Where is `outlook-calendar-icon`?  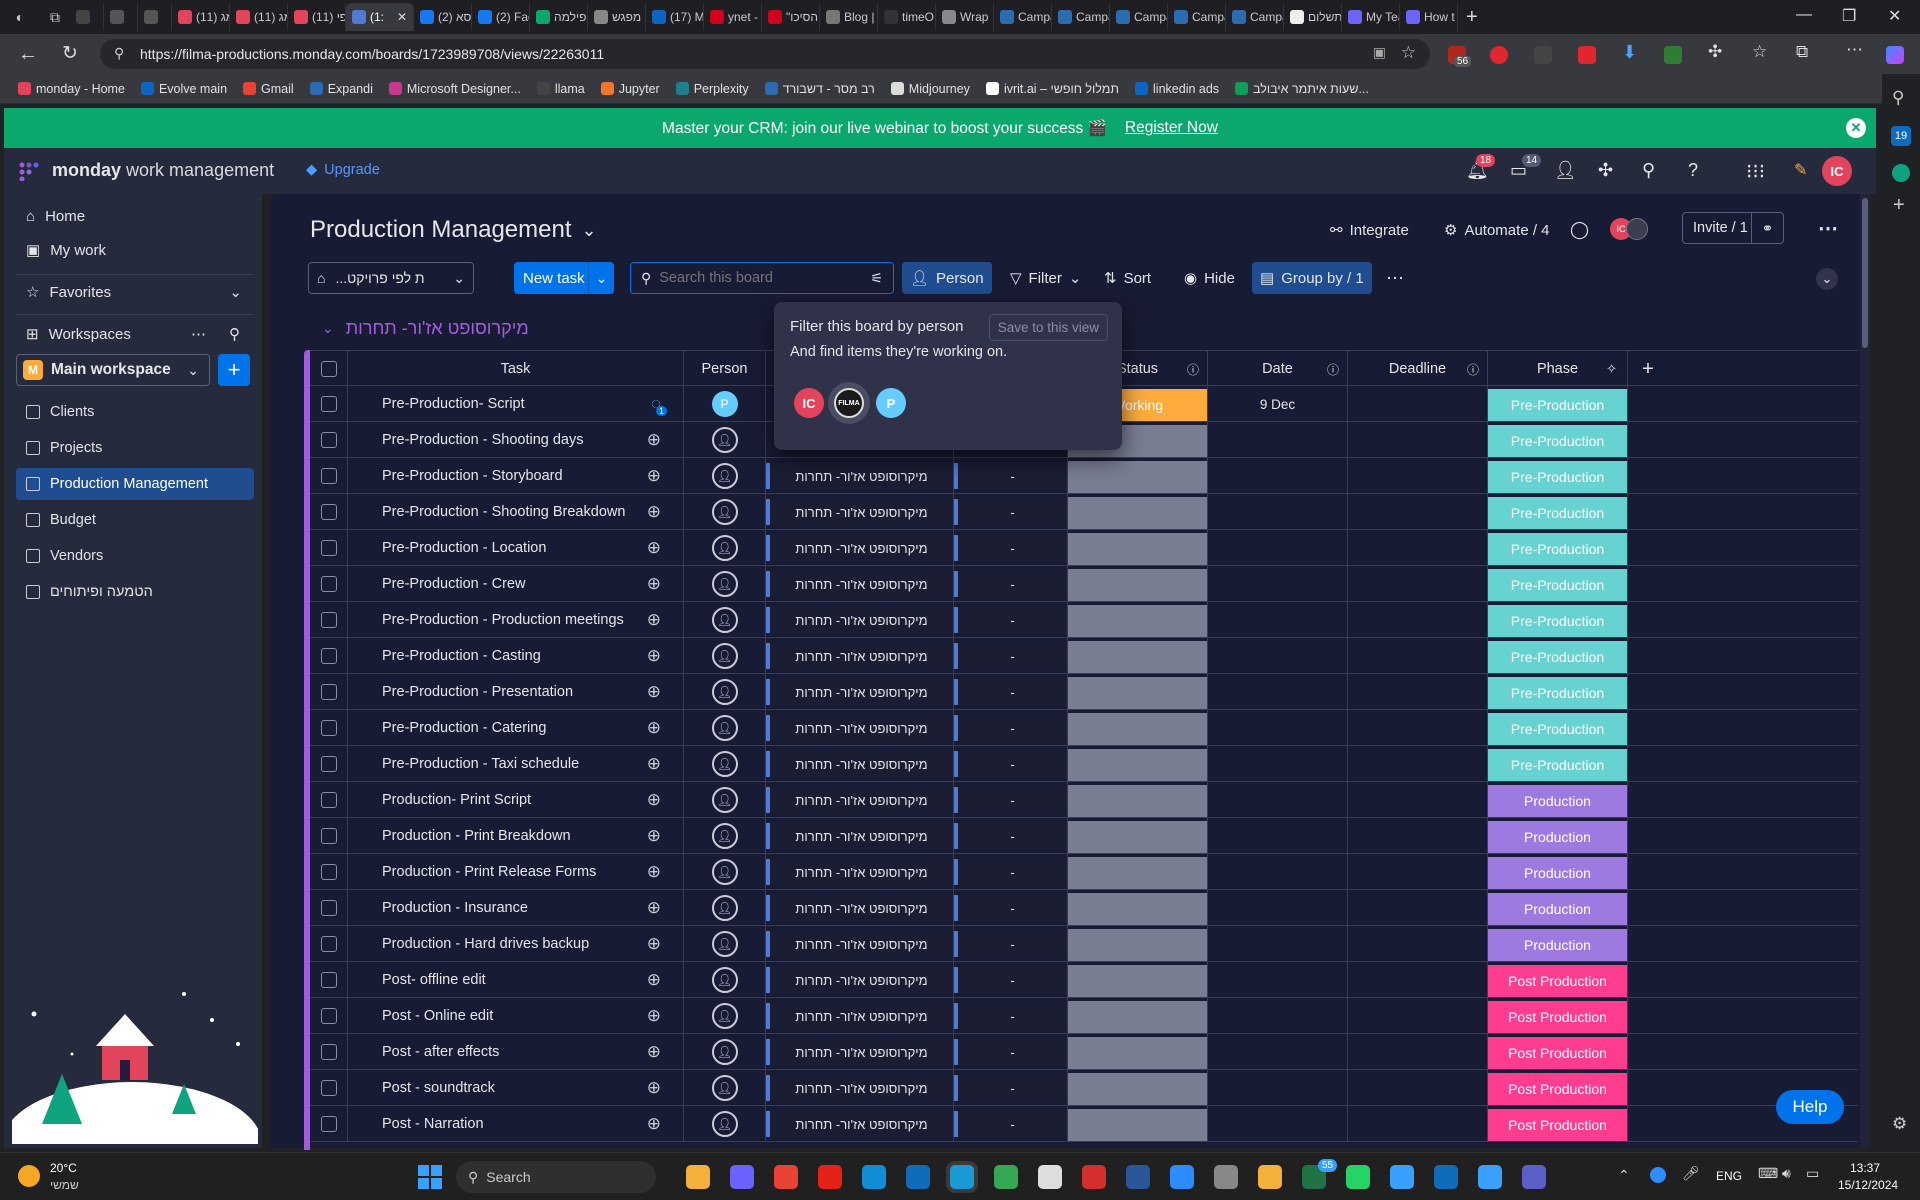 outlook-calendar-icon is located at coordinates (918, 1177).